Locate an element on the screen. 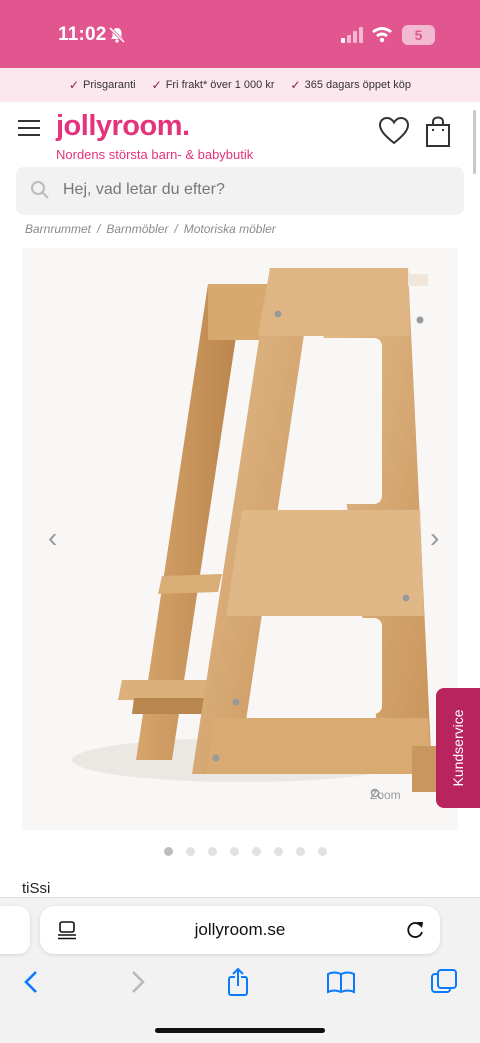  usp-label: Prisgaranti is located at coordinates (109, 85).